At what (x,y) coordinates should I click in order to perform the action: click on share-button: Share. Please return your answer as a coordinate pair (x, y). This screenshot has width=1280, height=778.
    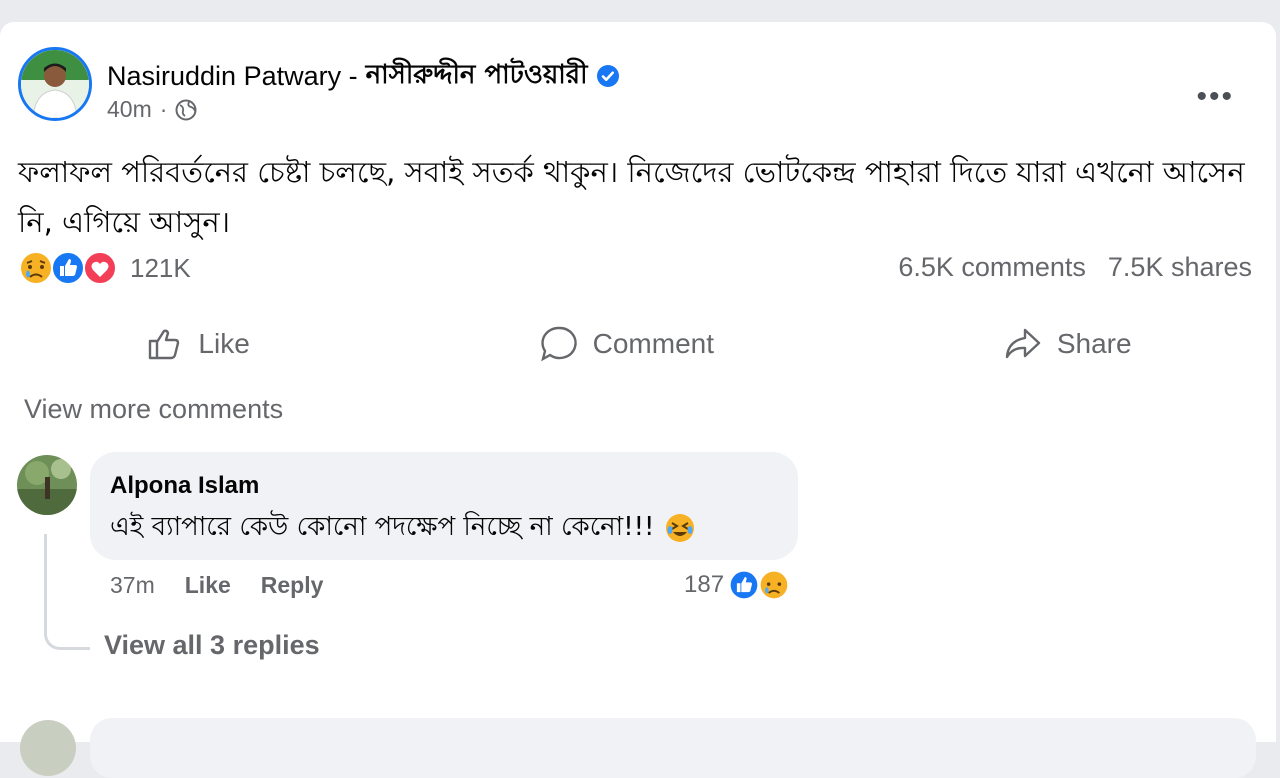
    Looking at the image, I should click on (1067, 344).